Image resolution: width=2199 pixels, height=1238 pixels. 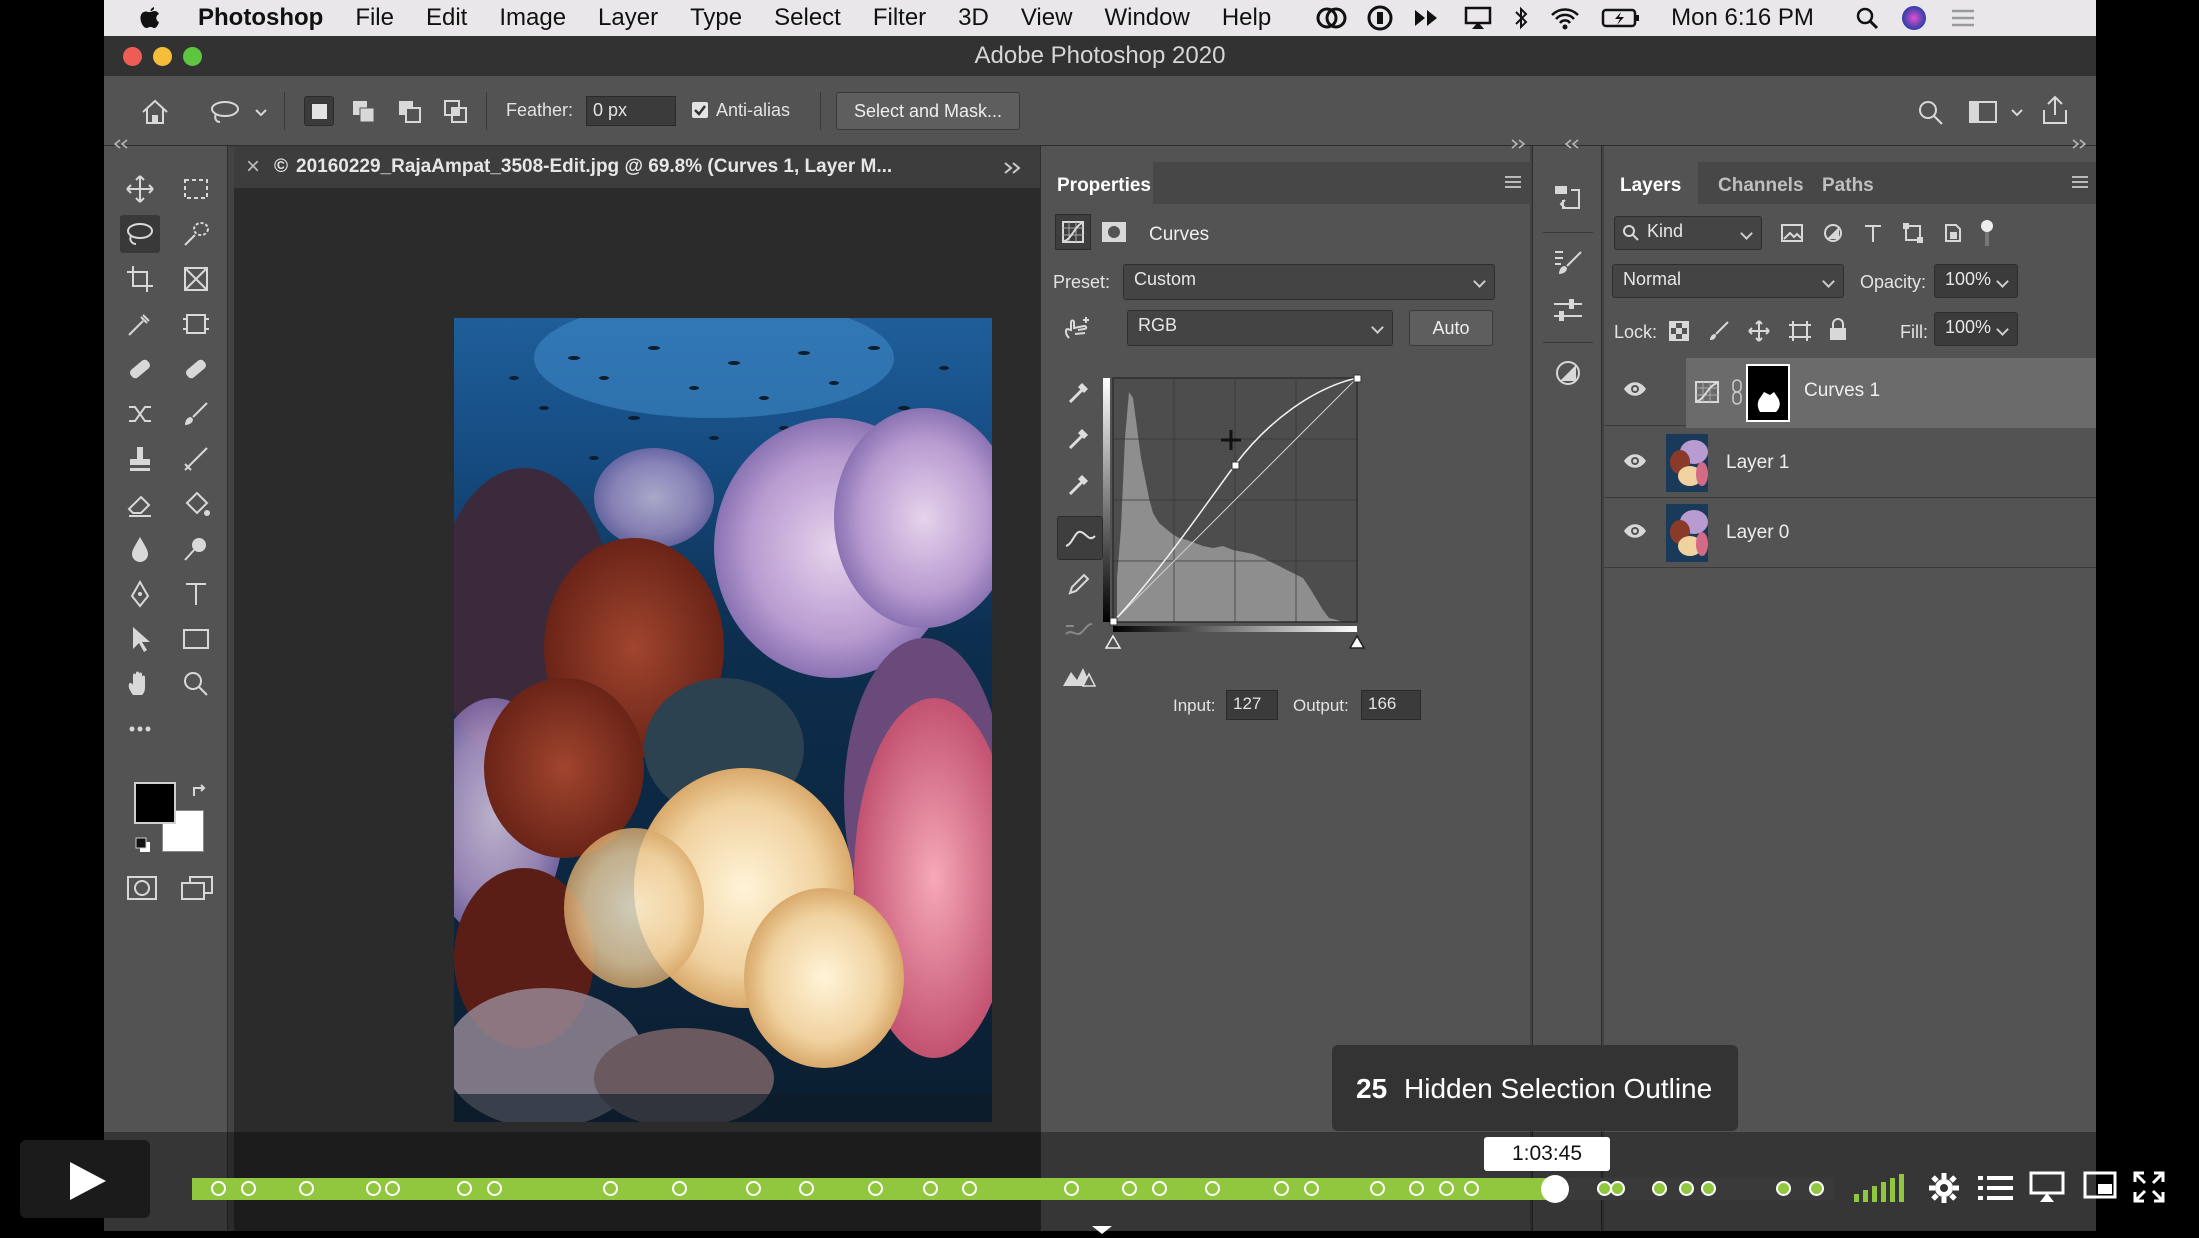 I want to click on feather-input: 0 px, so click(x=631, y=111).